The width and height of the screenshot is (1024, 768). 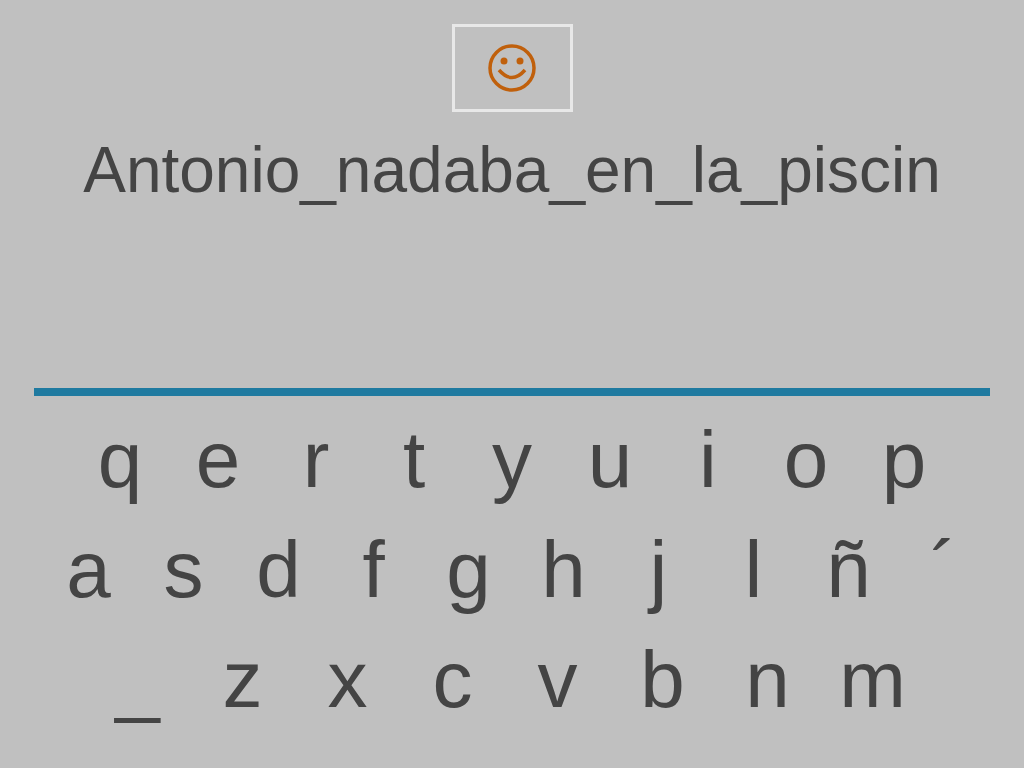 I want to click on letter-key: l, so click(x=753, y=570).